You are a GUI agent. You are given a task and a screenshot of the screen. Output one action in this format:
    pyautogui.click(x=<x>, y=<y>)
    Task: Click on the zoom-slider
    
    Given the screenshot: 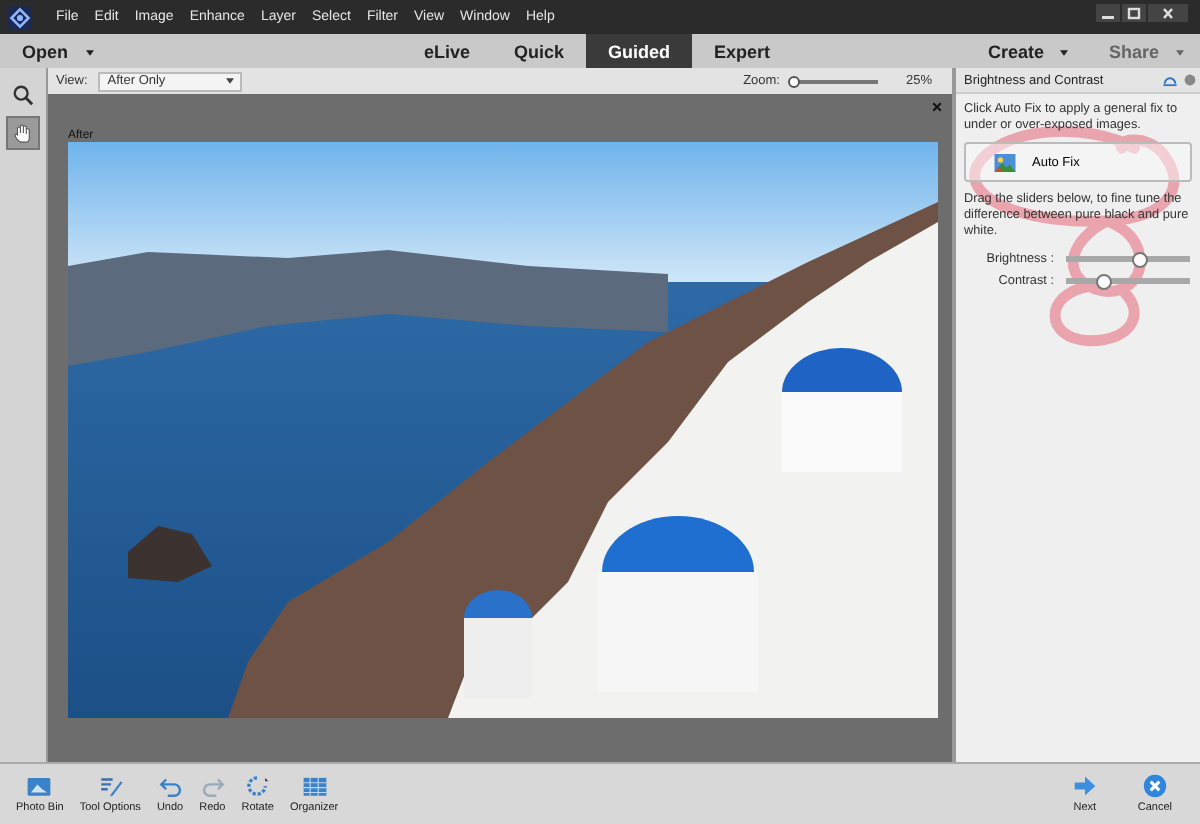 What is the action you would take?
    pyautogui.click(x=833, y=81)
    